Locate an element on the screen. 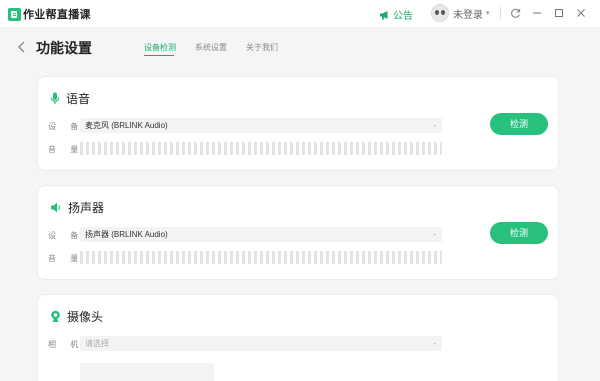 This screenshot has height=381, width=600. notice-label: 公告 is located at coordinates (403, 16).